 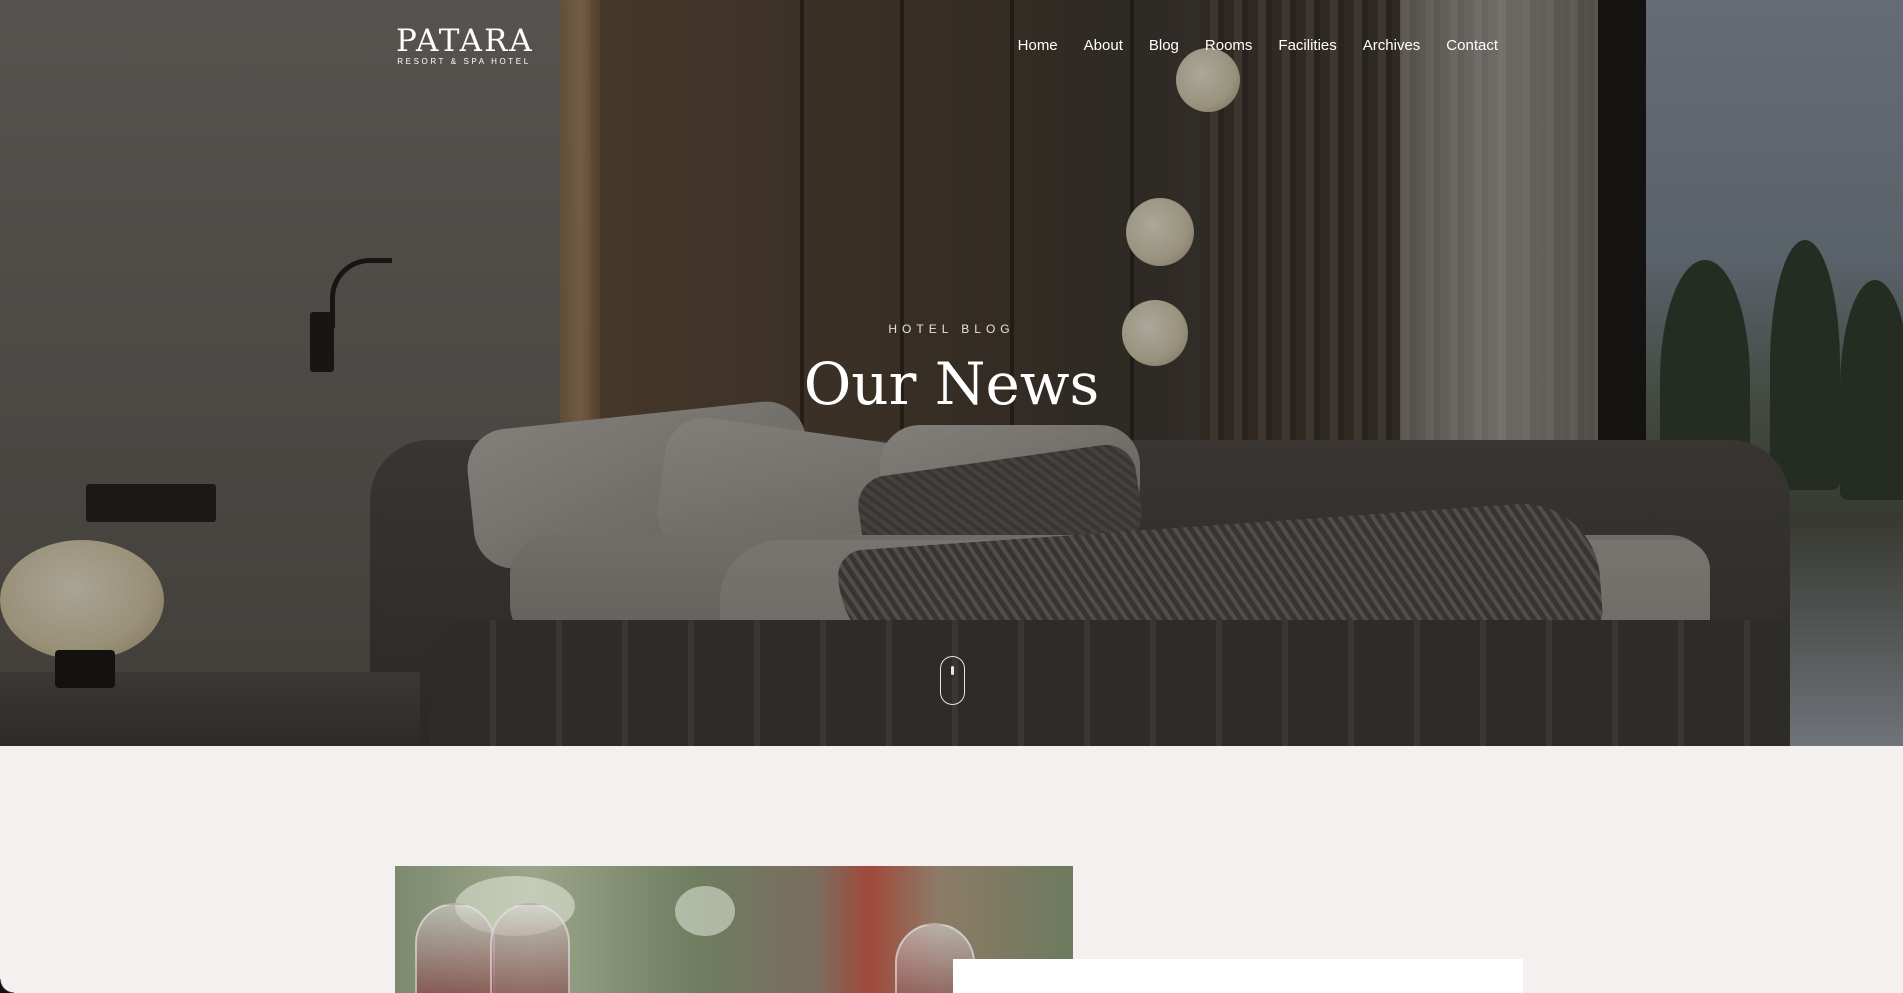 What do you see at coordinates (952, 670) in the screenshot?
I see `scroll-wheel-dot` at bounding box center [952, 670].